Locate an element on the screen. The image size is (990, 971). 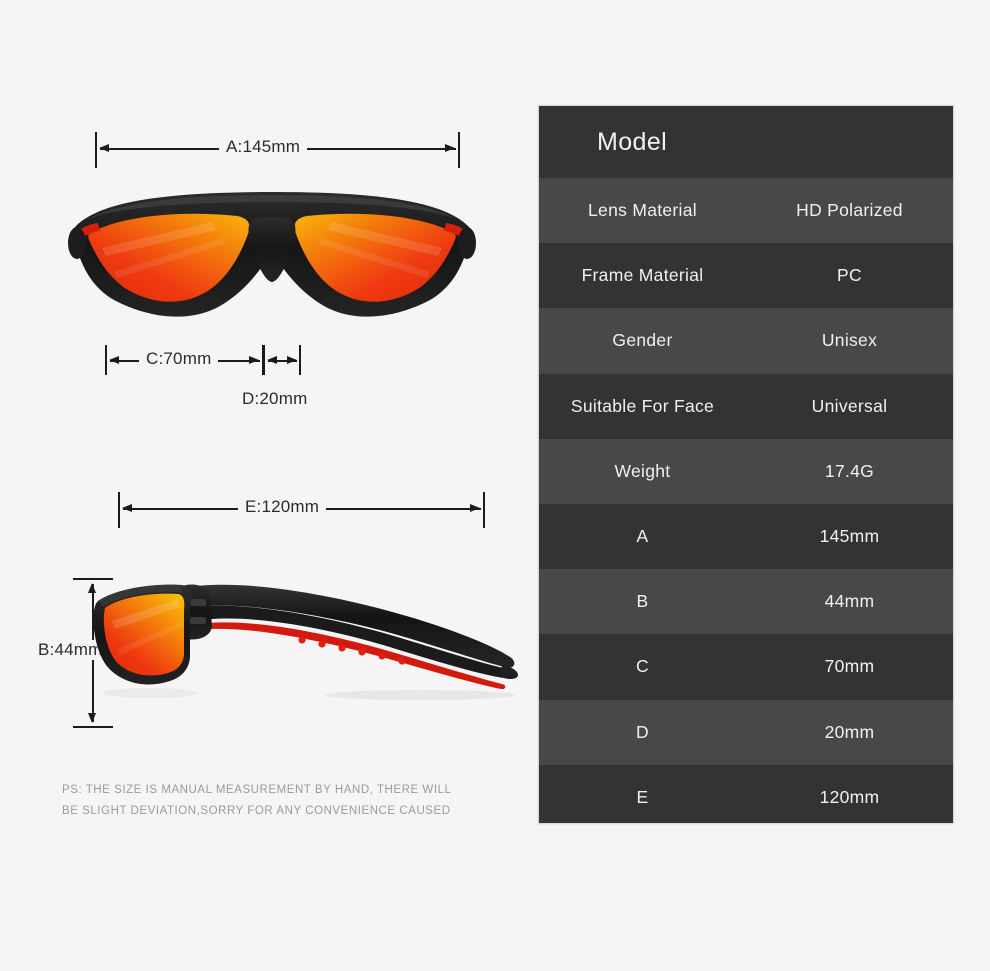
table-row: E 120mm is located at coordinates (746, 793).